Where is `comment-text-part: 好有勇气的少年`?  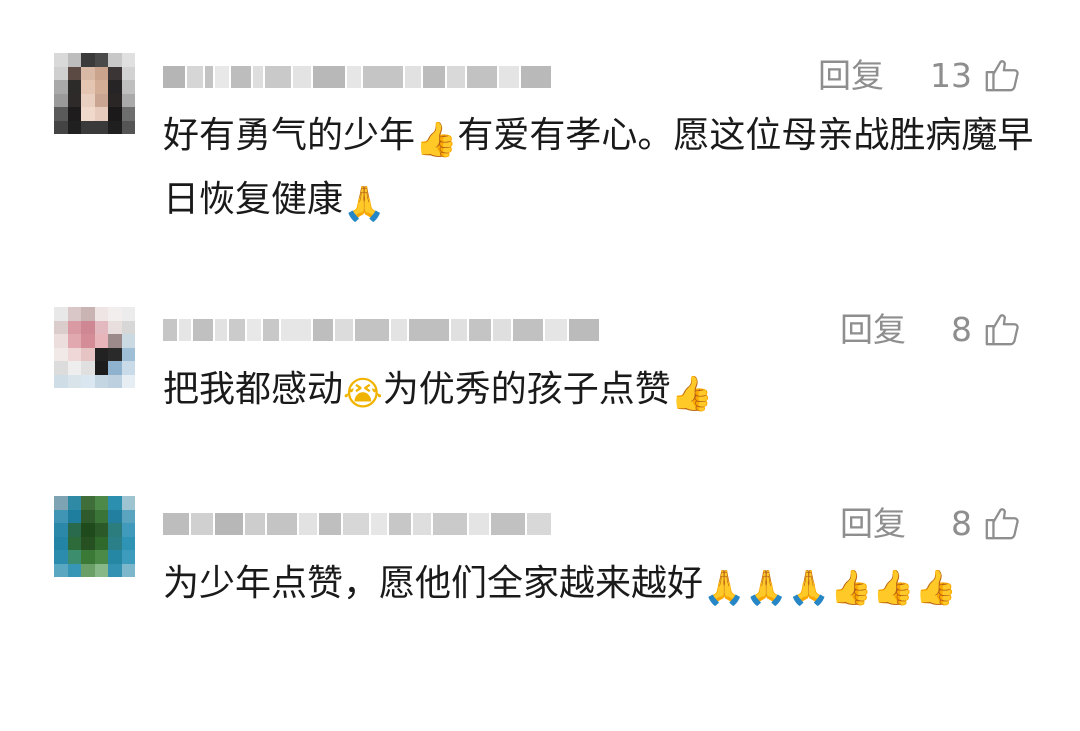 comment-text-part: 好有勇气的少年 is located at coordinates (289, 135).